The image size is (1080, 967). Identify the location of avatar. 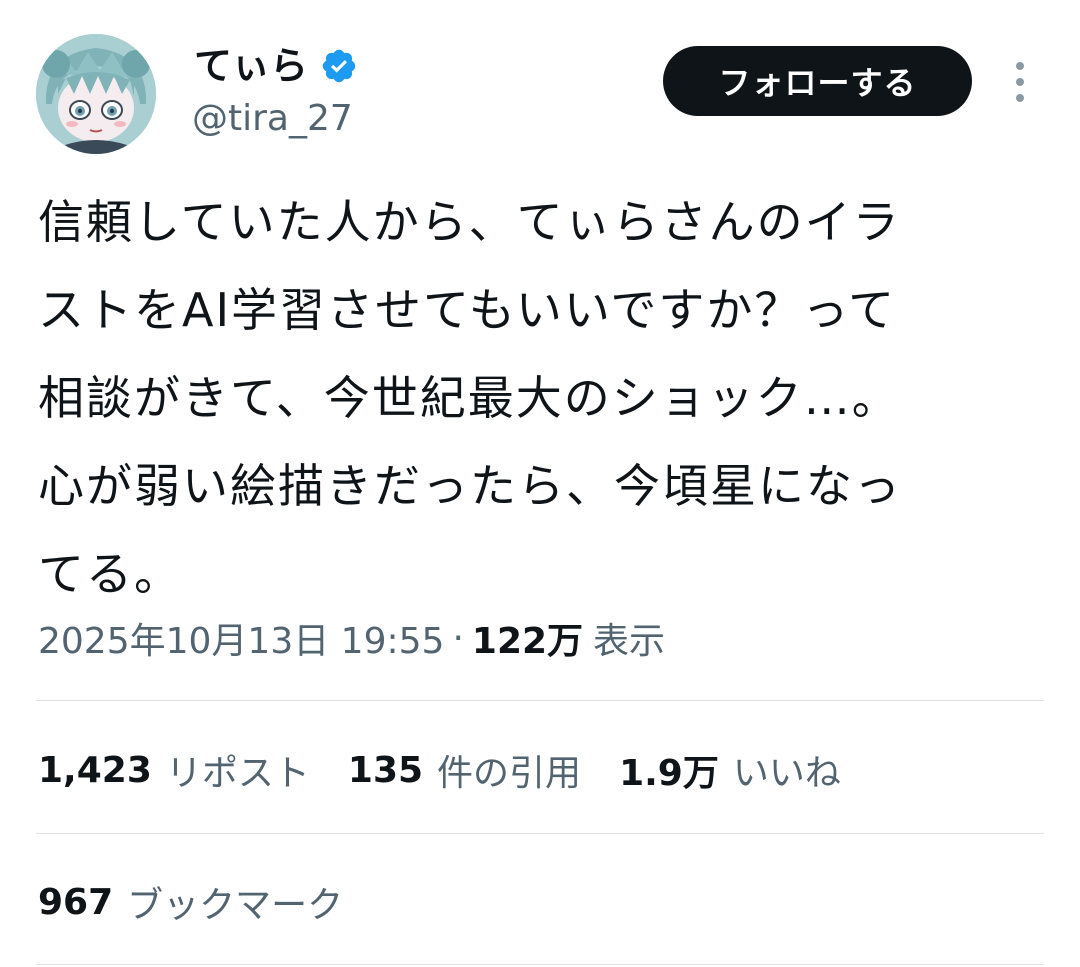
(96, 94).